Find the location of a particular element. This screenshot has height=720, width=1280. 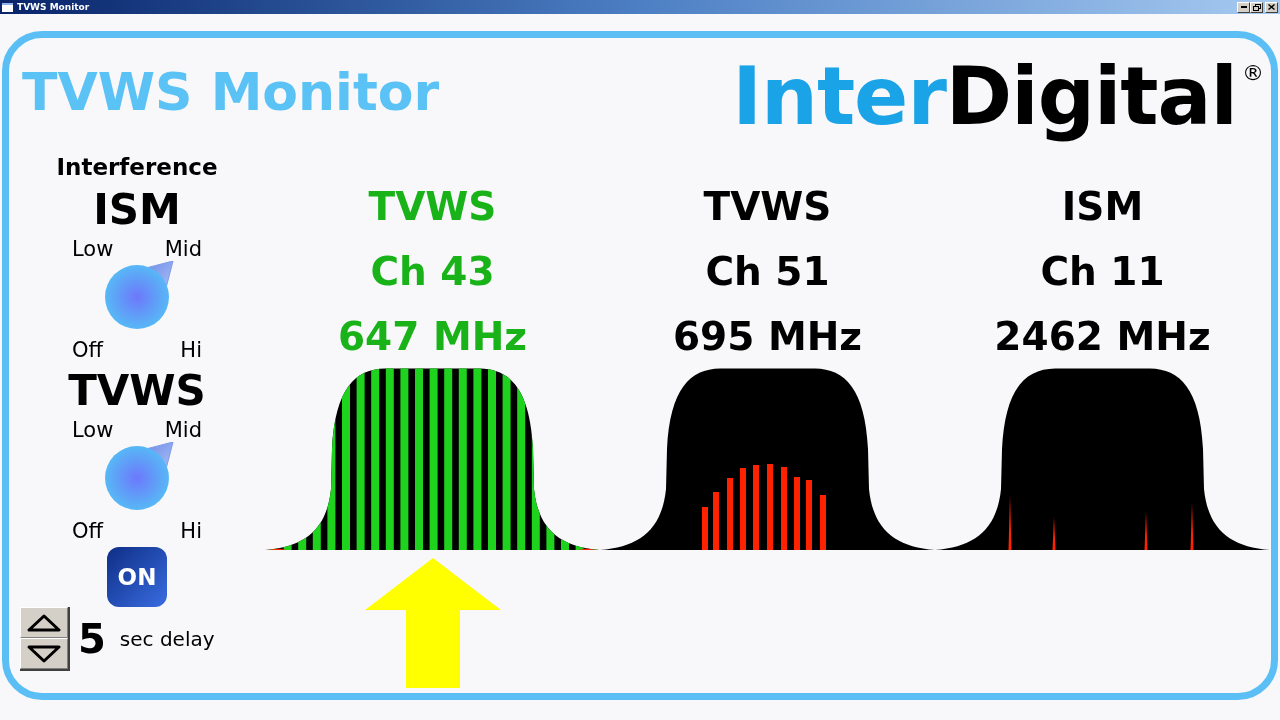

frequency-label: 2462 MHz is located at coordinates (1102, 337).